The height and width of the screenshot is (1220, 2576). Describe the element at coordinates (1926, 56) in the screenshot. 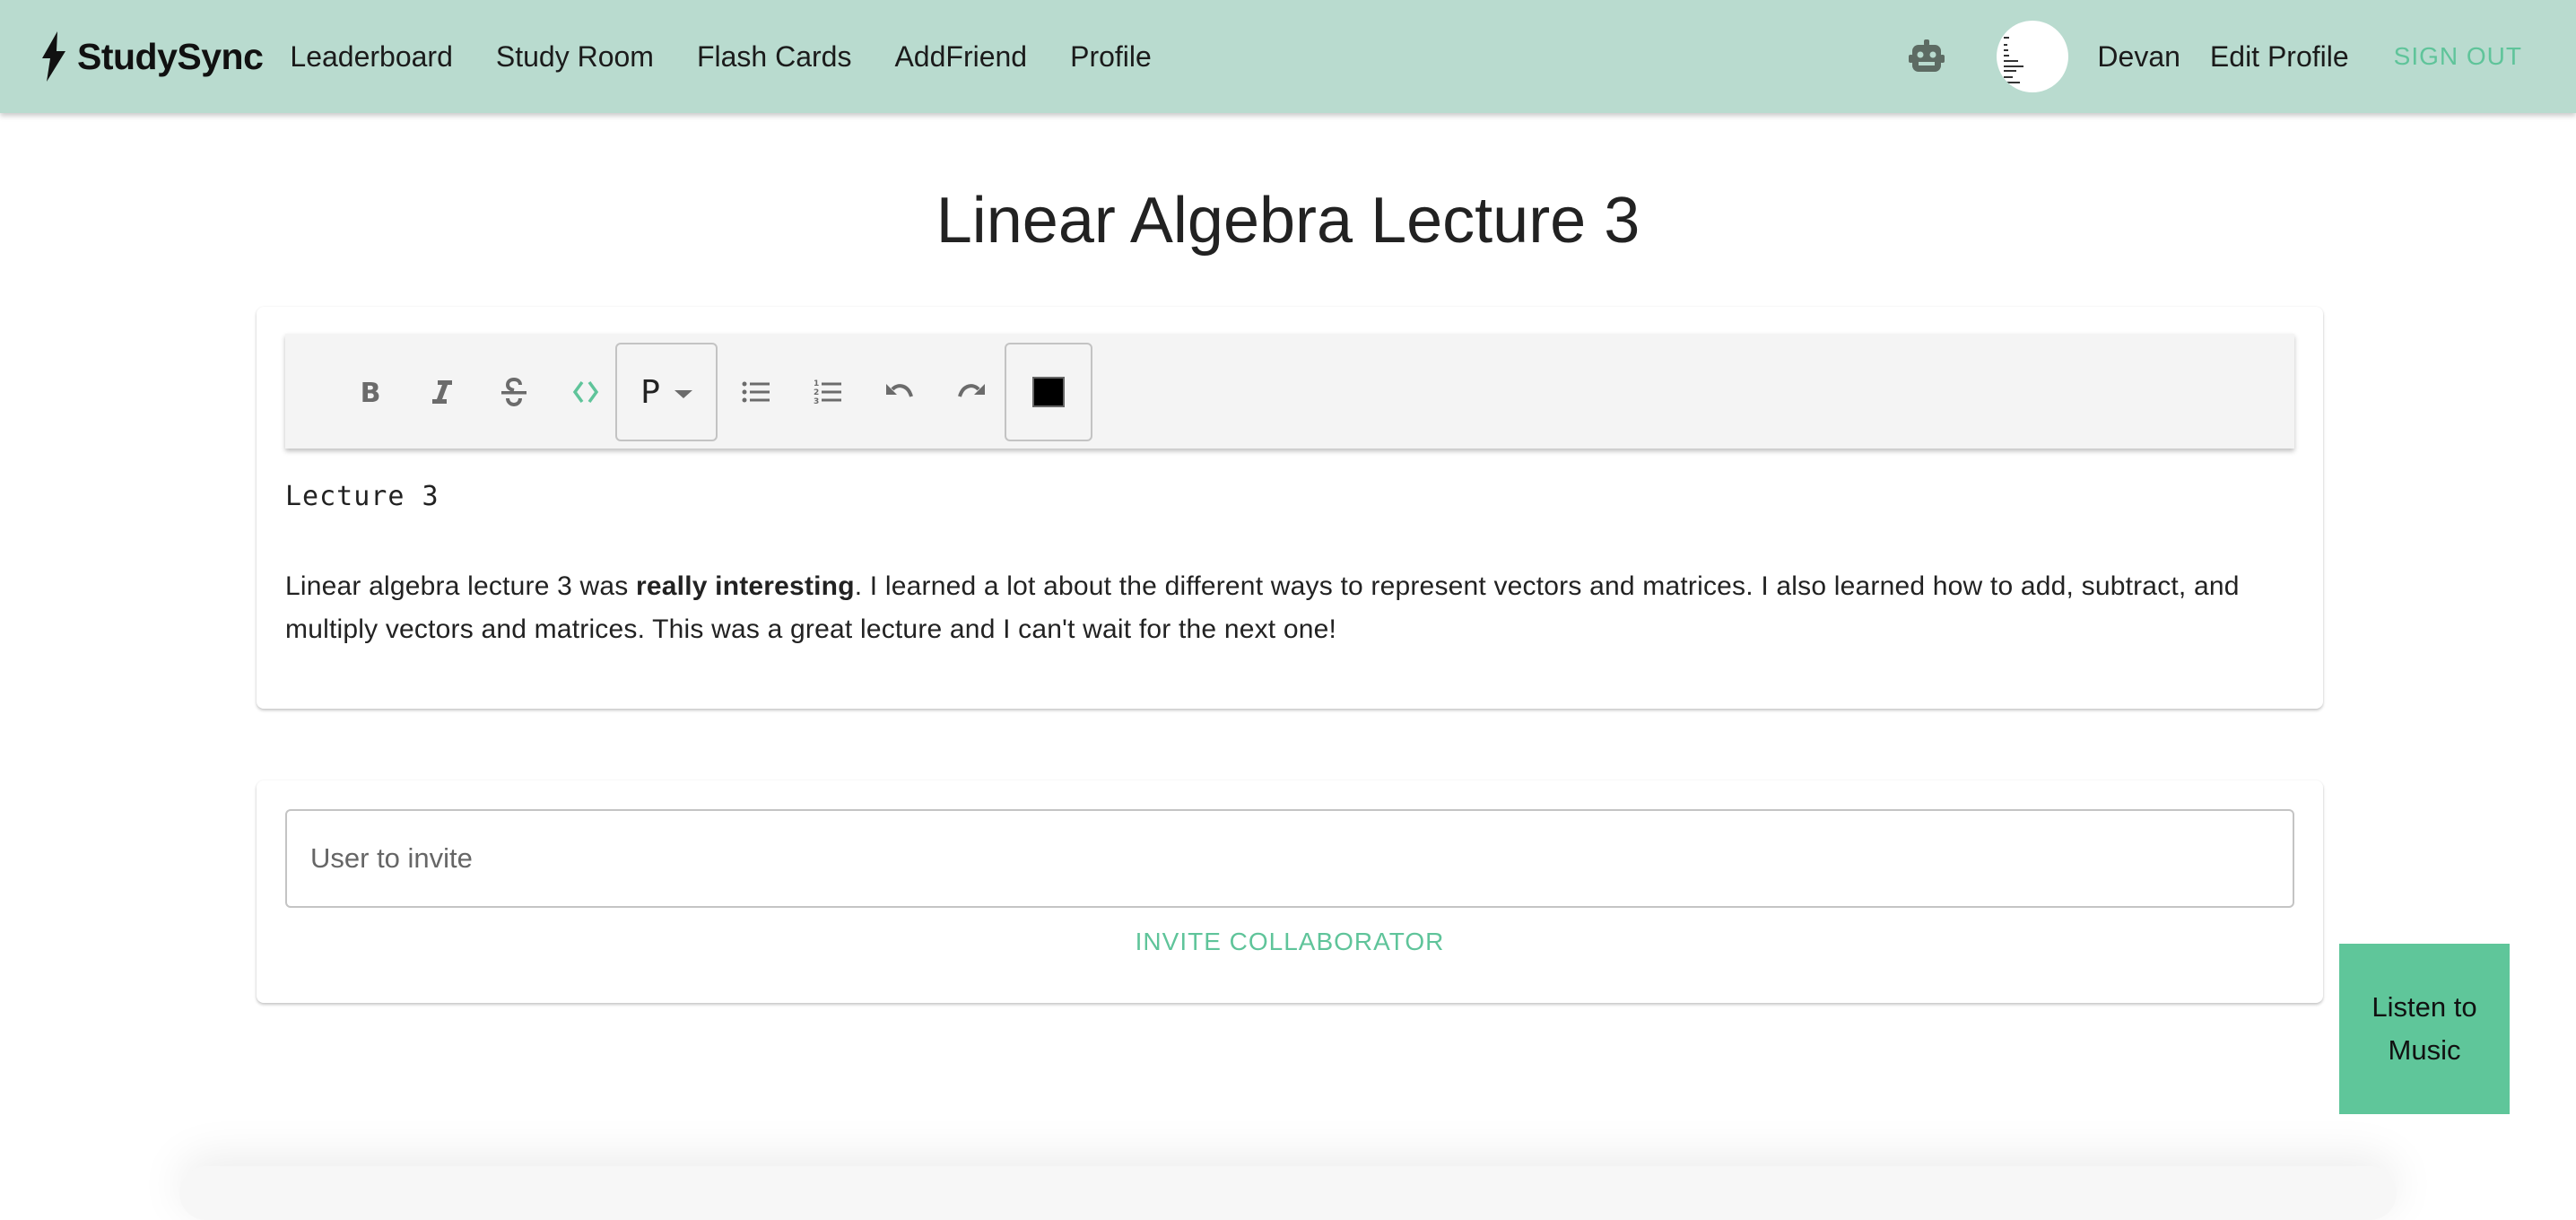

I see `robot-icon` at that location.